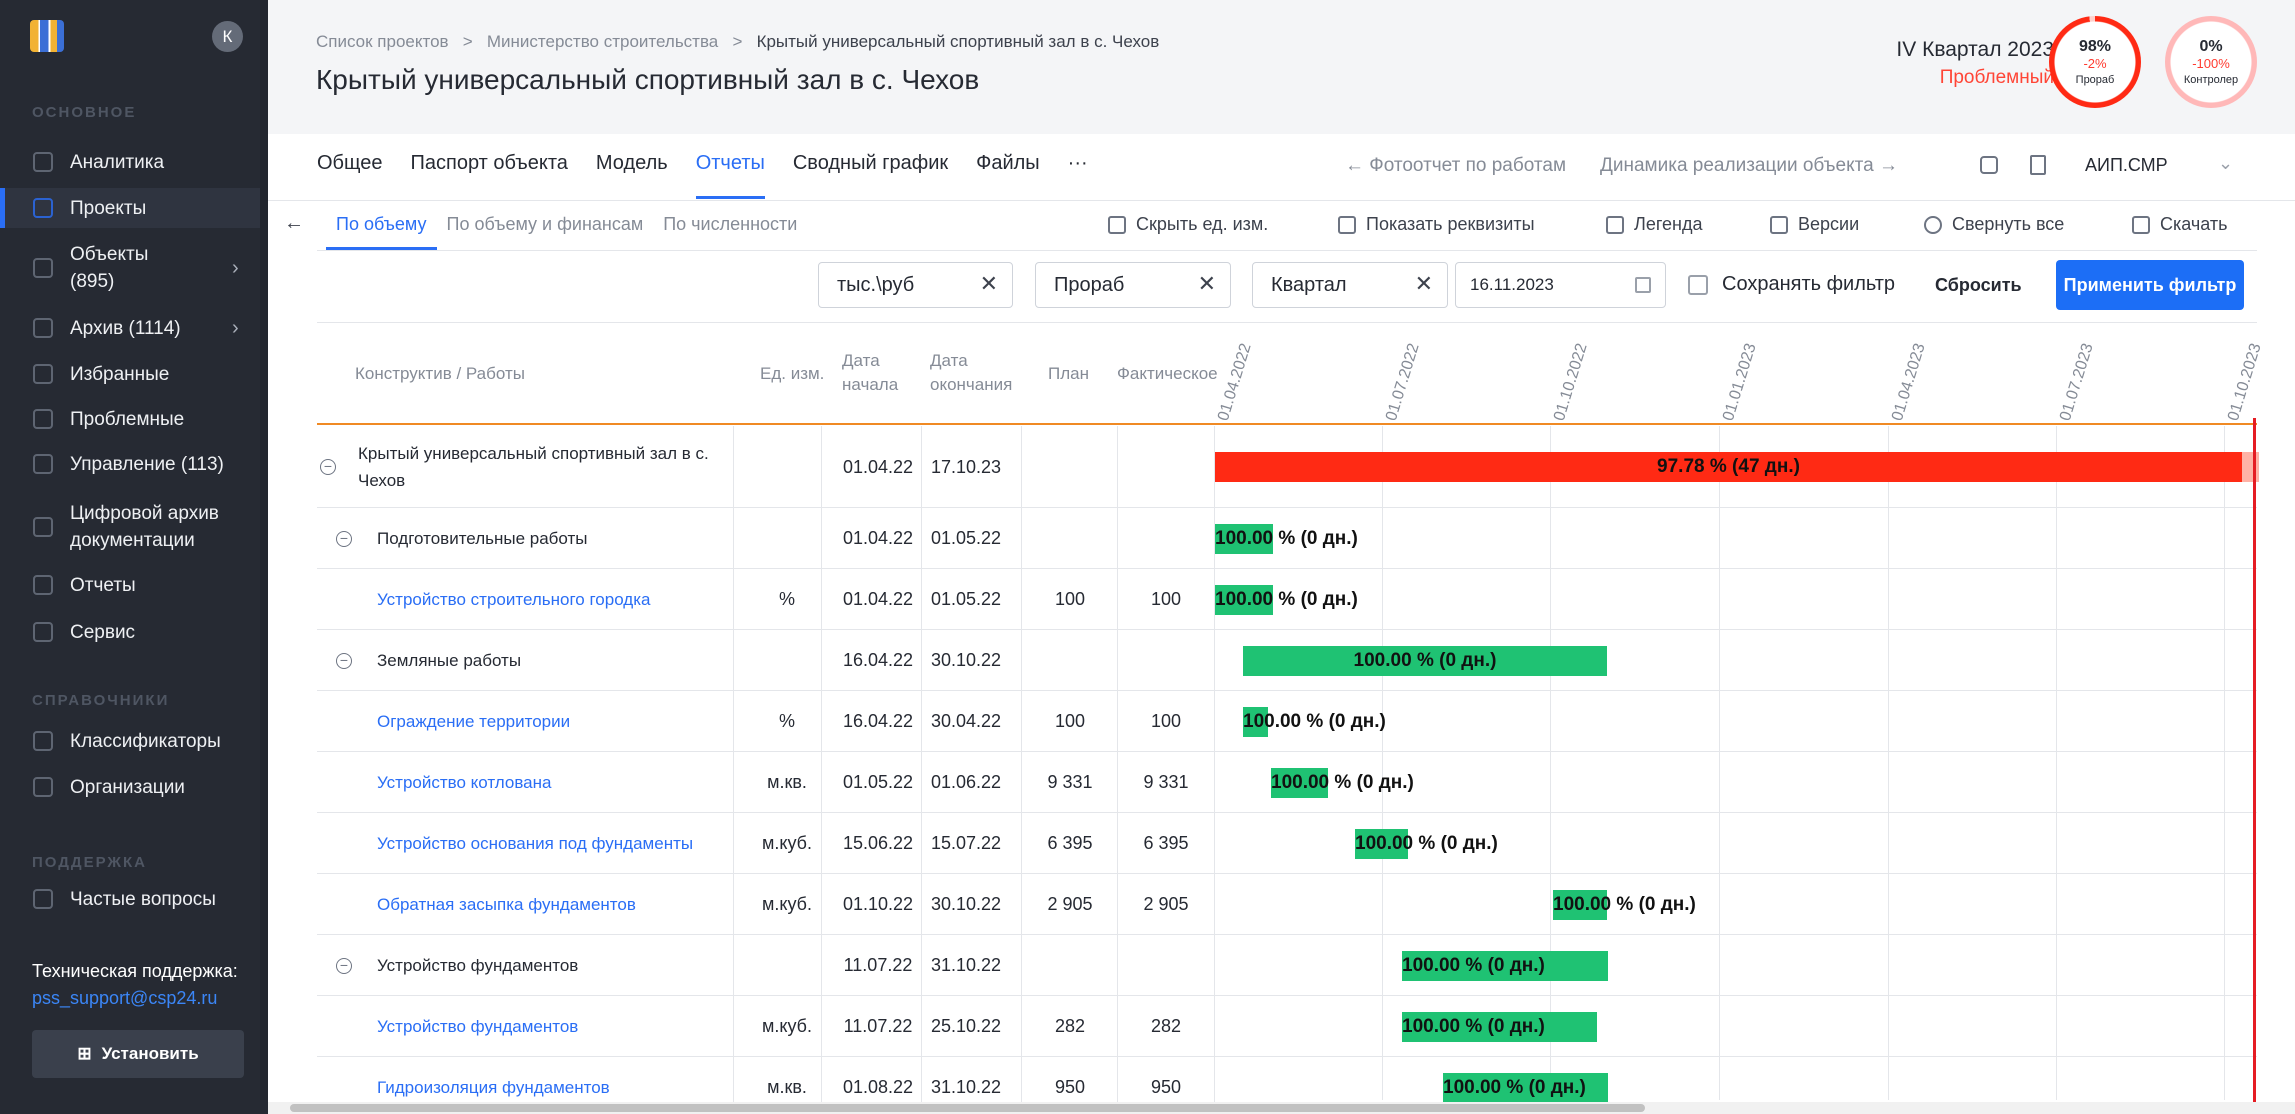 This screenshot has height=1114, width=2295. What do you see at coordinates (1188, 224) in the screenshot?
I see `hide-units-button: Скрыть ед. изм.` at bounding box center [1188, 224].